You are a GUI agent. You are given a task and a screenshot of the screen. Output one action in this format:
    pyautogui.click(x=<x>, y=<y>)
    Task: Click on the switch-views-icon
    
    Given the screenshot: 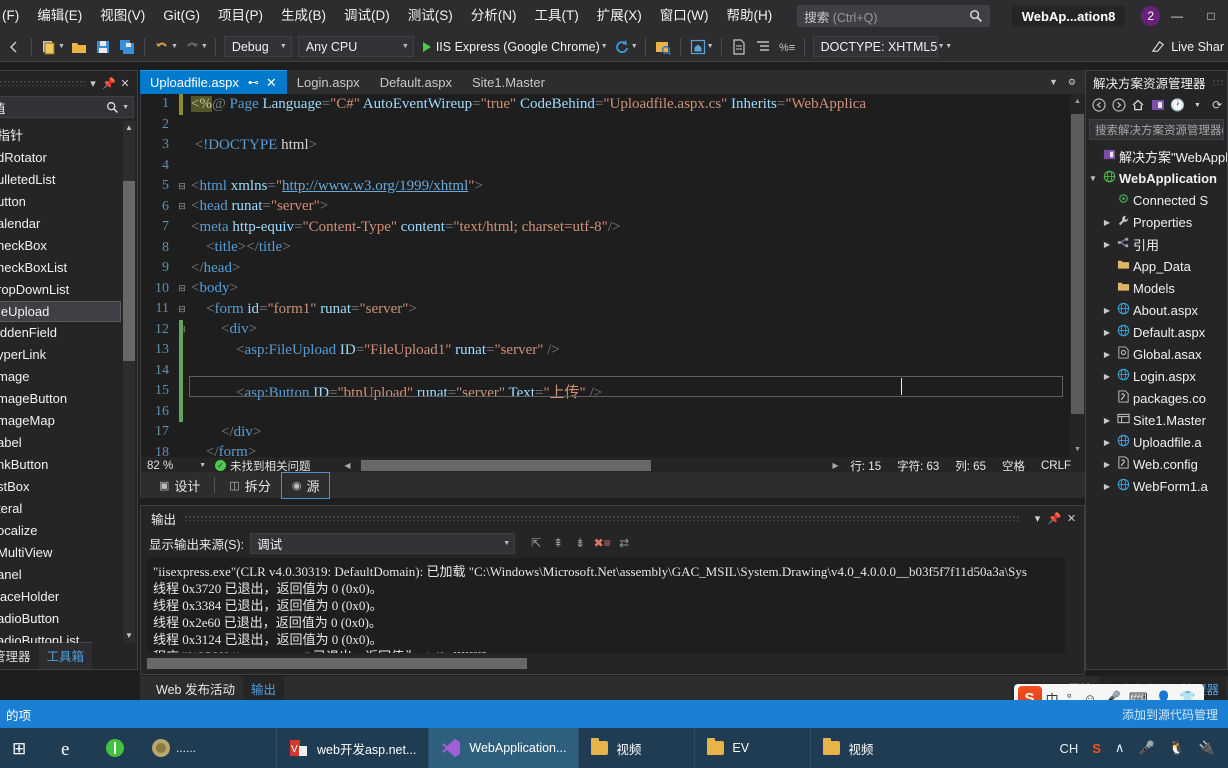 What is the action you would take?
    pyautogui.click(x=1158, y=105)
    